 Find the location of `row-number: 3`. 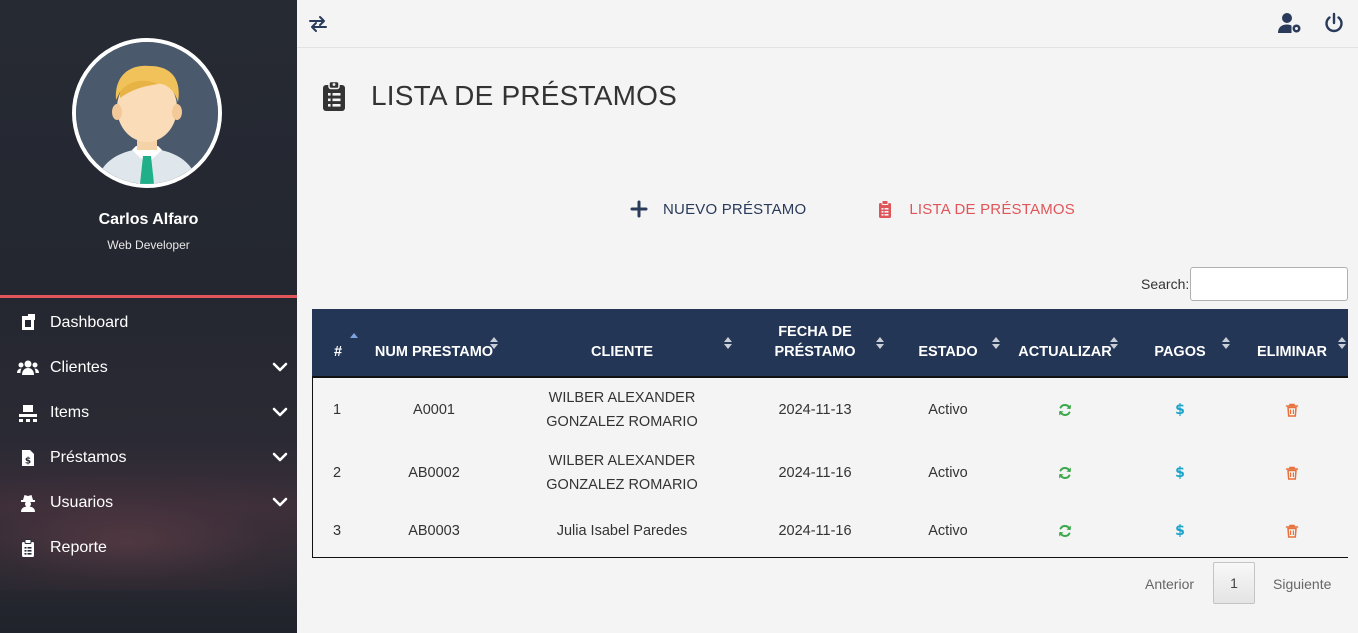

row-number: 3 is located at coordinates (337, 531).